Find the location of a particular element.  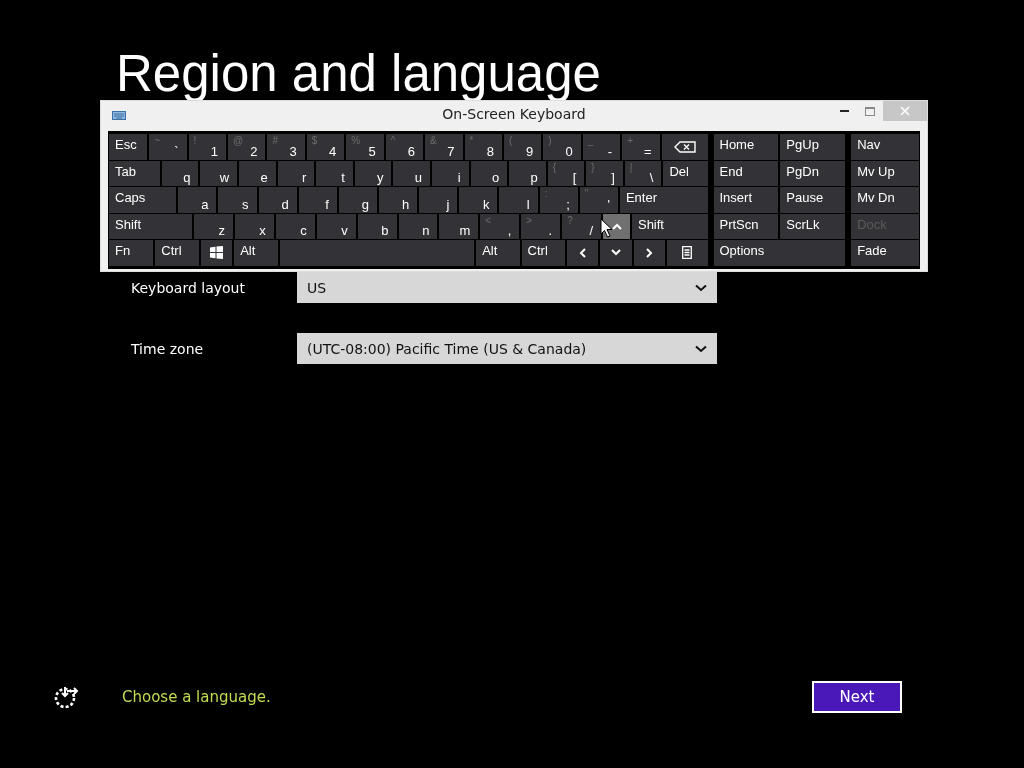

key: Pause is located at coordinates (813, 200).